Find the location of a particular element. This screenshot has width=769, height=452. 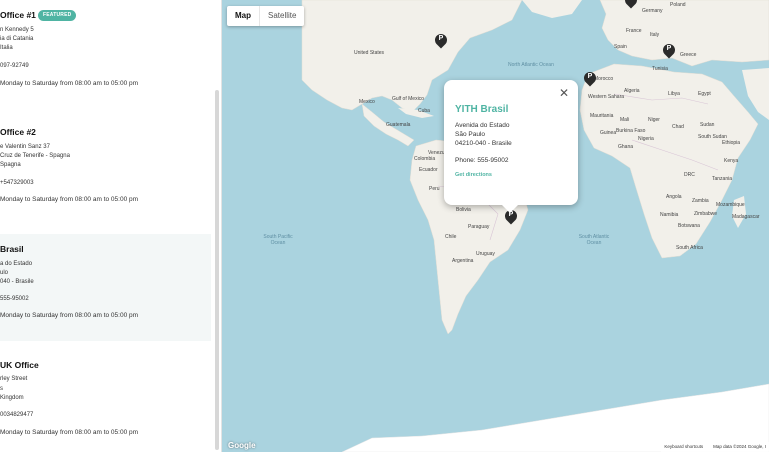

map-label: United States is located at coordinates (369, 53).